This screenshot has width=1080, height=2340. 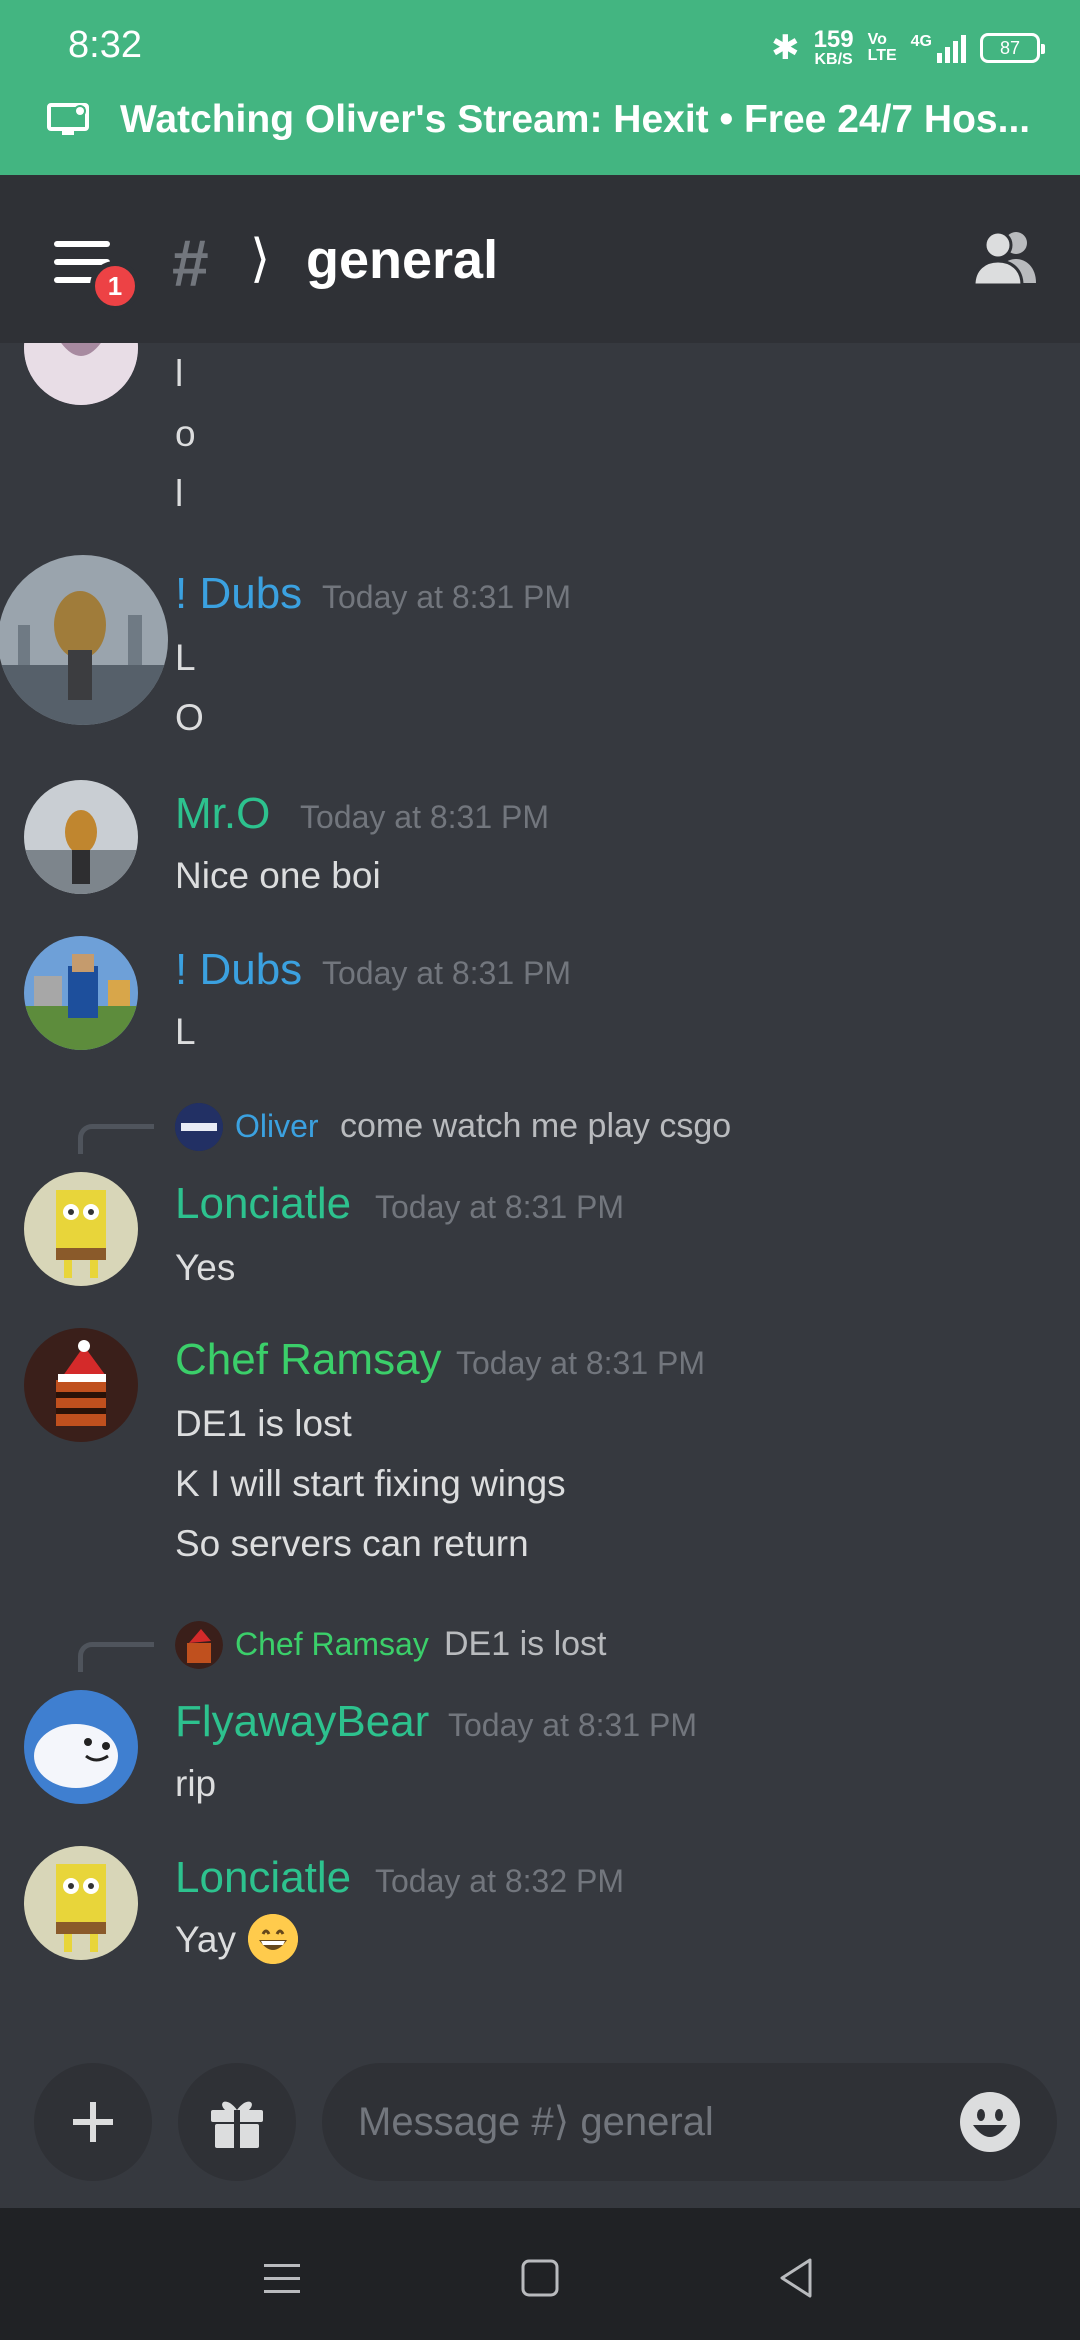 What do you see at coordinates (798, 2278) in the screenshot?
I see `back-icon` at bounding box center [798, 2278].